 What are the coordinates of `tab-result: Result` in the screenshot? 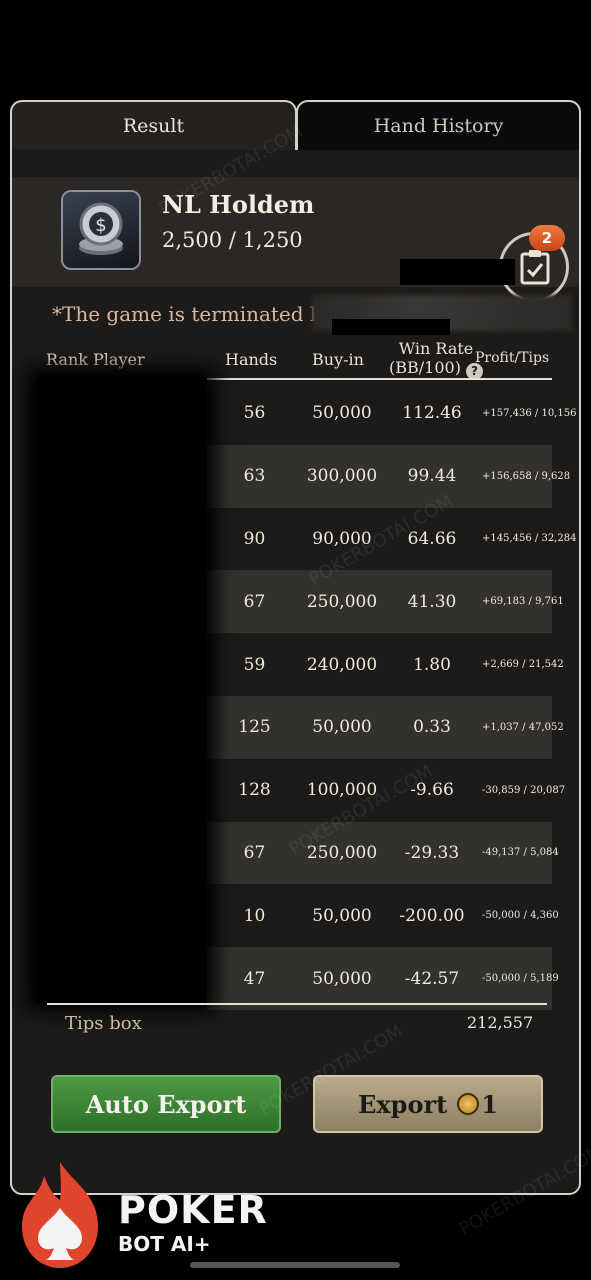 It's located at (153, 125).